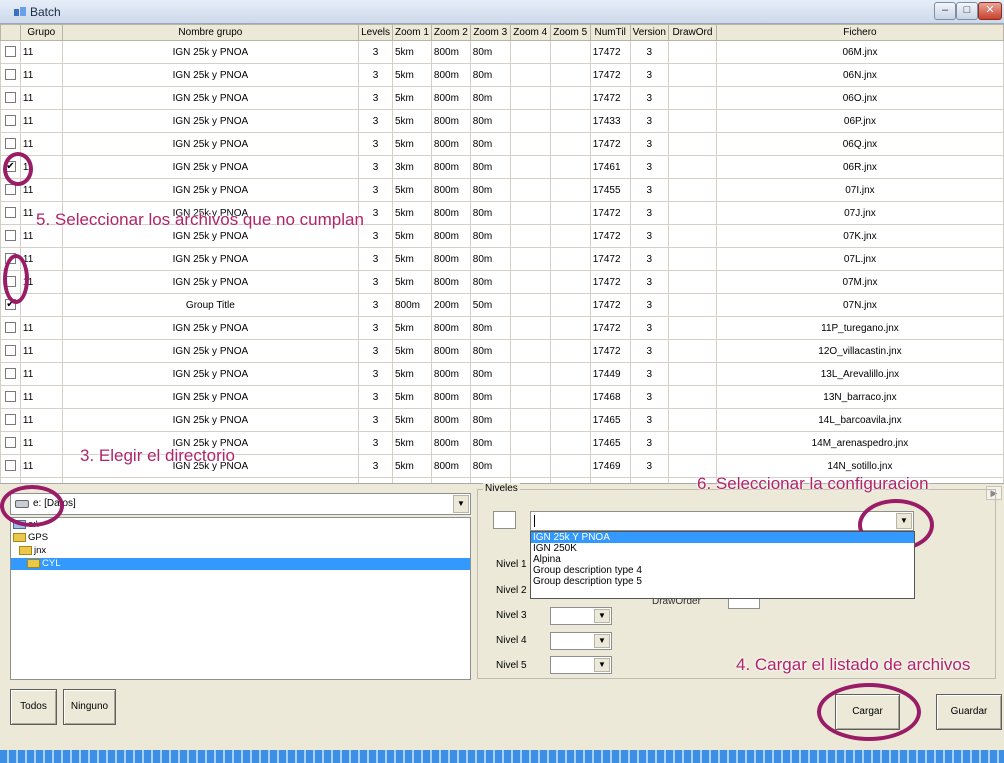  Describe the element at coordinates (490, 32) in the screenshot. I see `column-header: Zoom 3` at that location.